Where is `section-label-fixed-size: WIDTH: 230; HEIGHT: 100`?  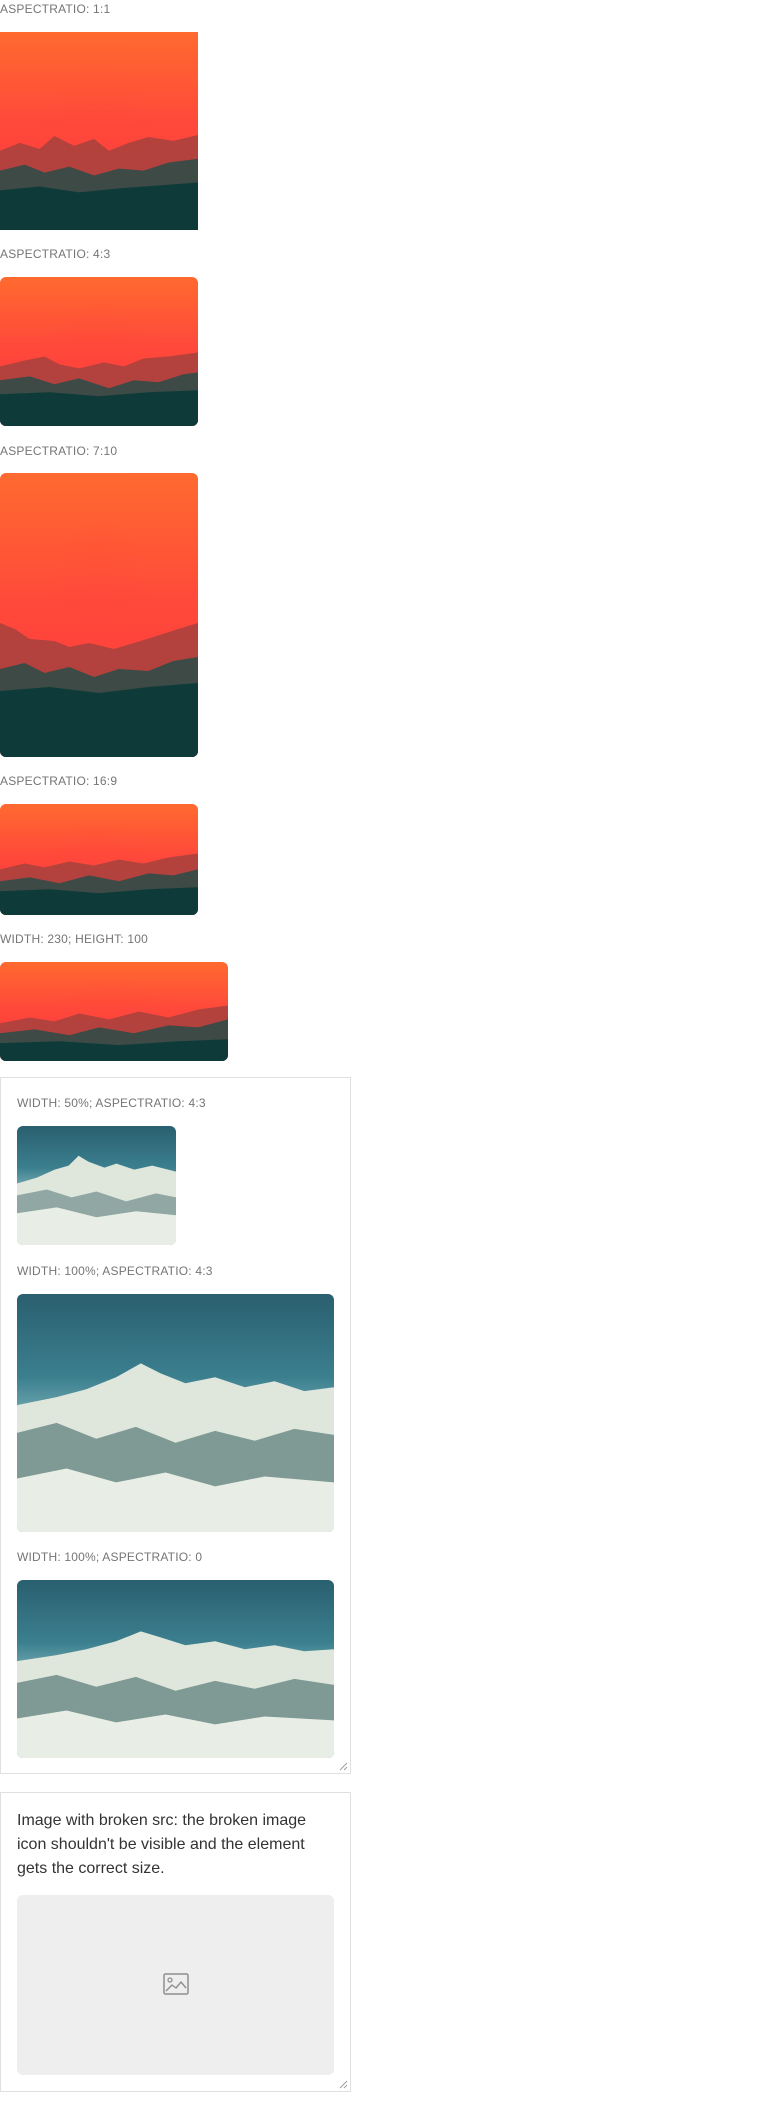 section-label-fixed-size: WIDTH: 230; HEIGHT: 100 is located at coordinates (74, 939).